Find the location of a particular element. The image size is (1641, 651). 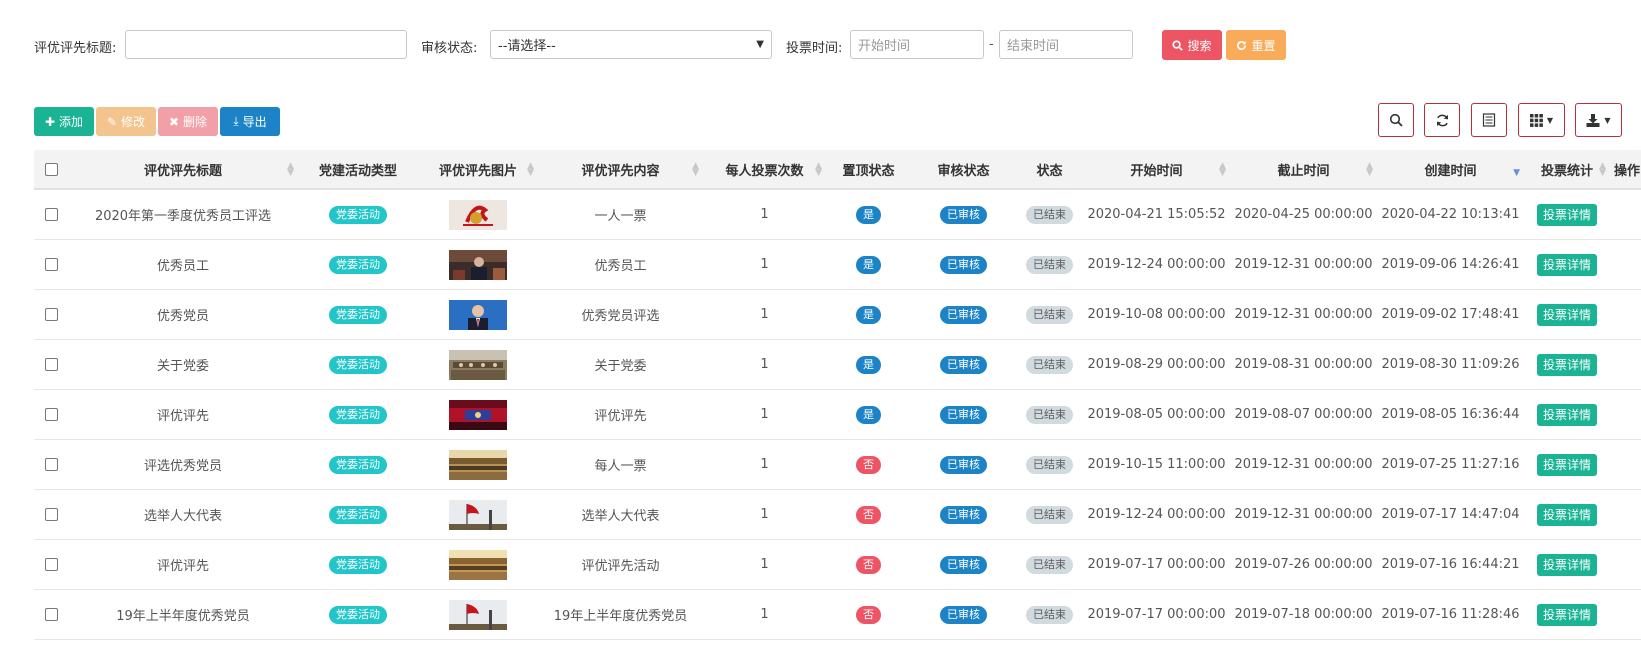

cell-stat: 投票详情 is located at coordinates (1567, 264).